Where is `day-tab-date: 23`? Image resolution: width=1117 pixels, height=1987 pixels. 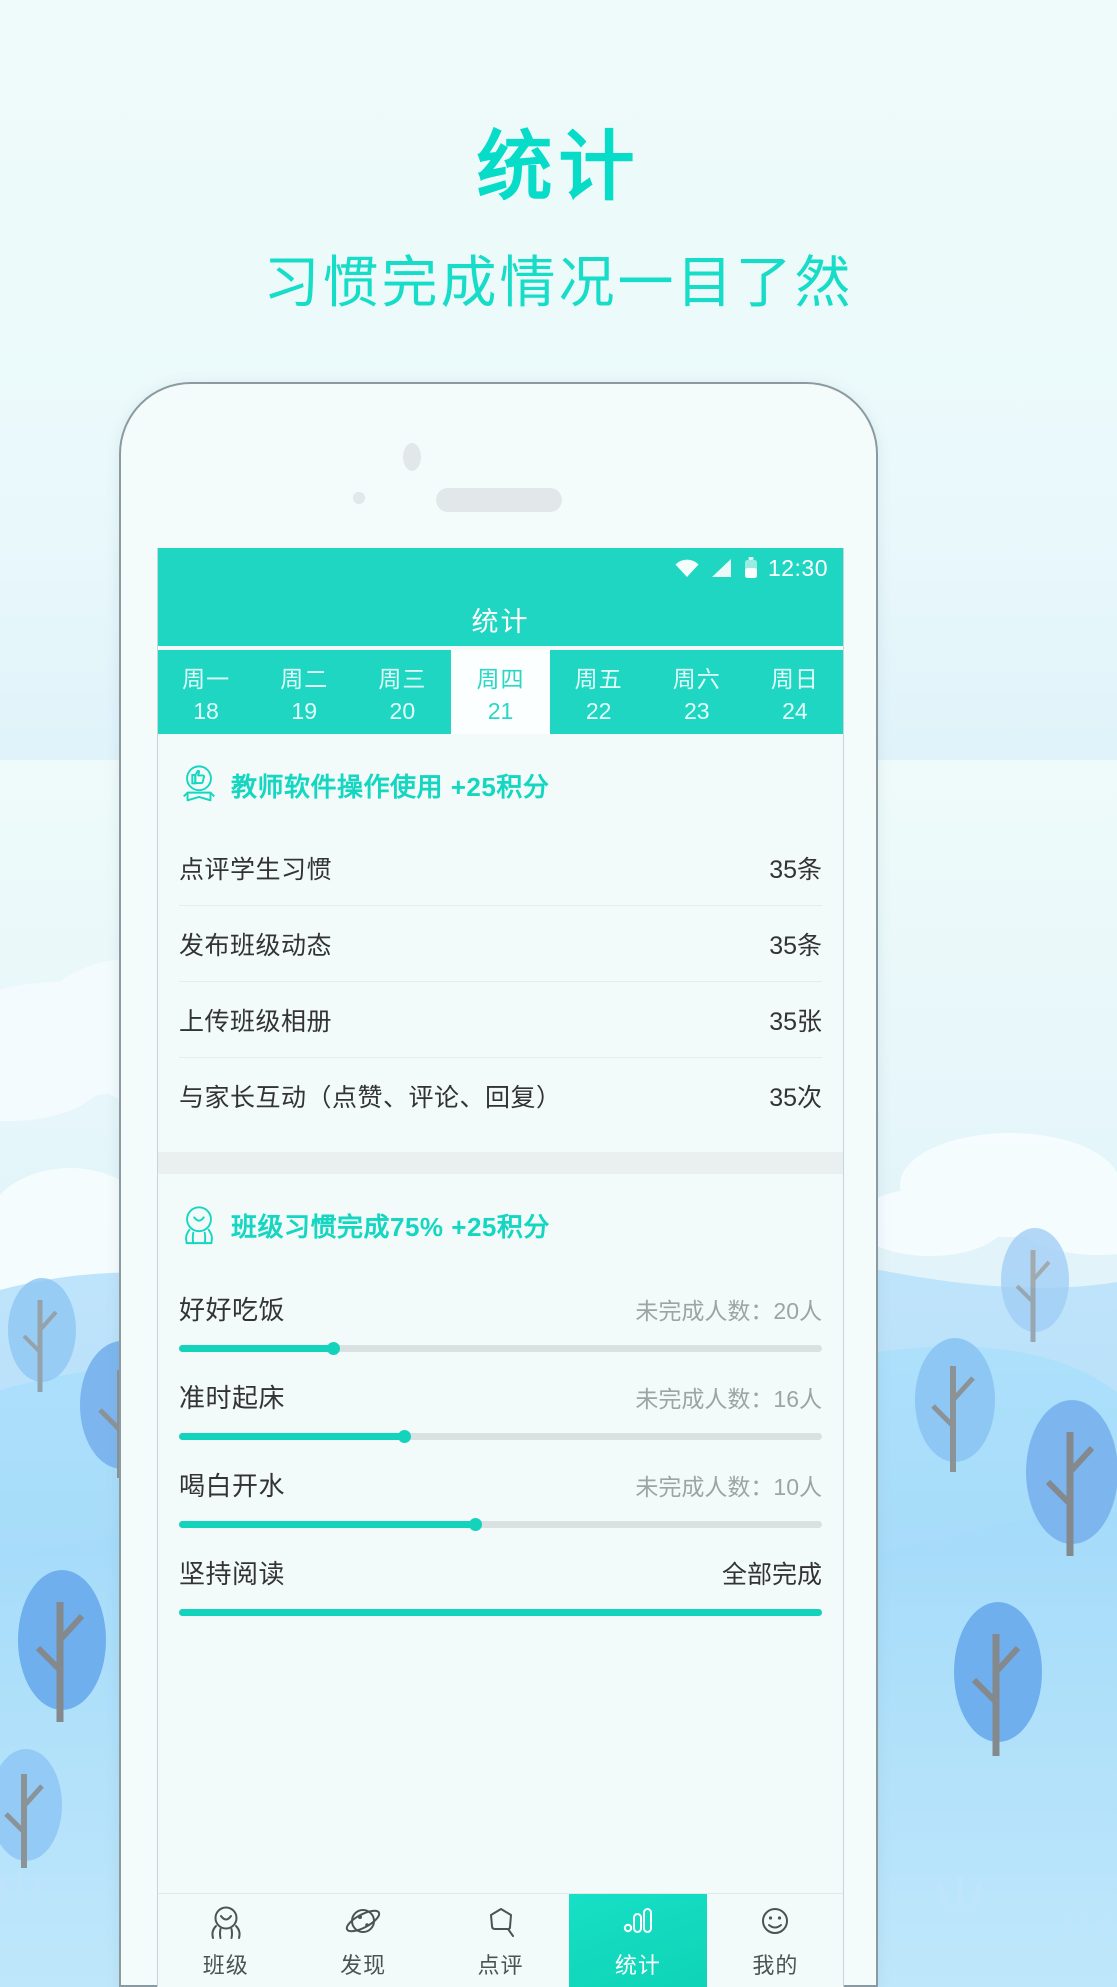 day-tab-date: 23 is located at coordinates (696, 710).